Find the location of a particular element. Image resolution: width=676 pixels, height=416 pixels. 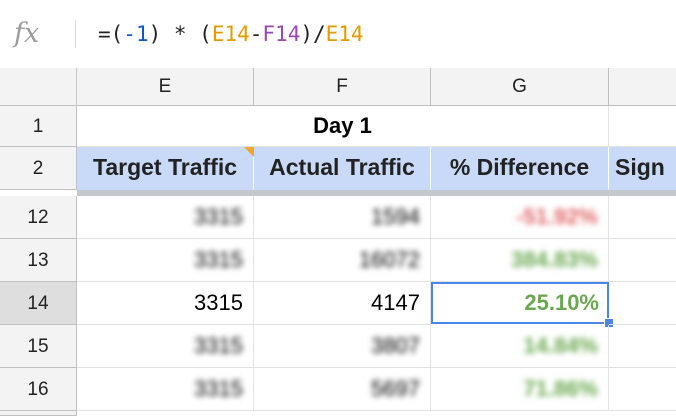

header-percent-difference: % Difference is located at coordinates (520, 168).